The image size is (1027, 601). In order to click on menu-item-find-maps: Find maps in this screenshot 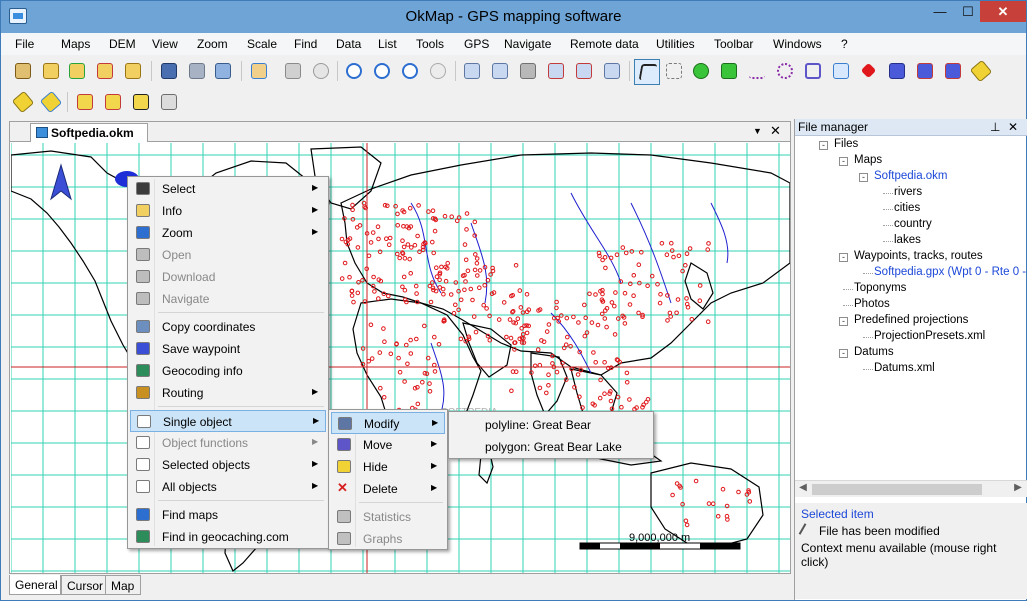, I will do `click(228, 515)`.